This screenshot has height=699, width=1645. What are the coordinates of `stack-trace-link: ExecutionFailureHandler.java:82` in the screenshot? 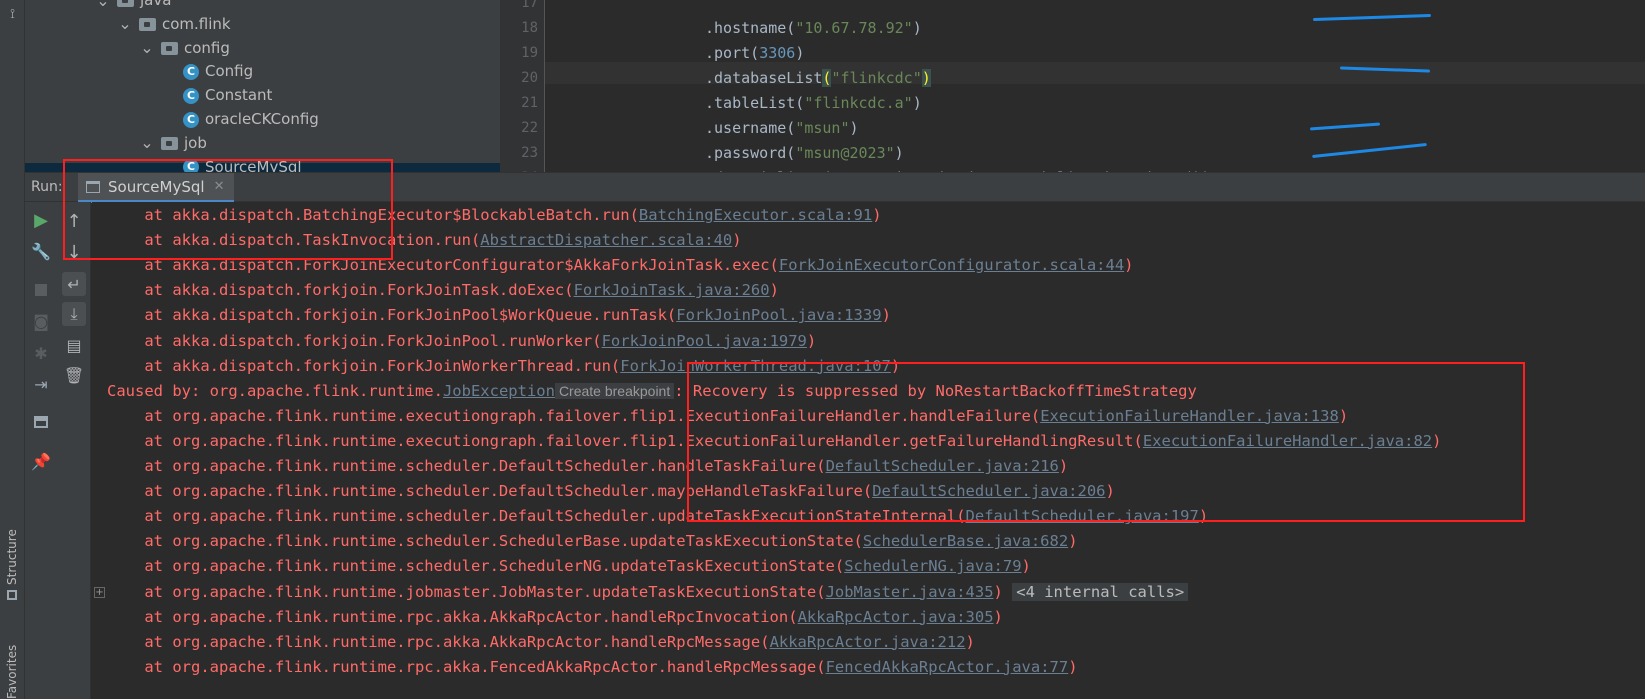 It's located at (1287, 441).